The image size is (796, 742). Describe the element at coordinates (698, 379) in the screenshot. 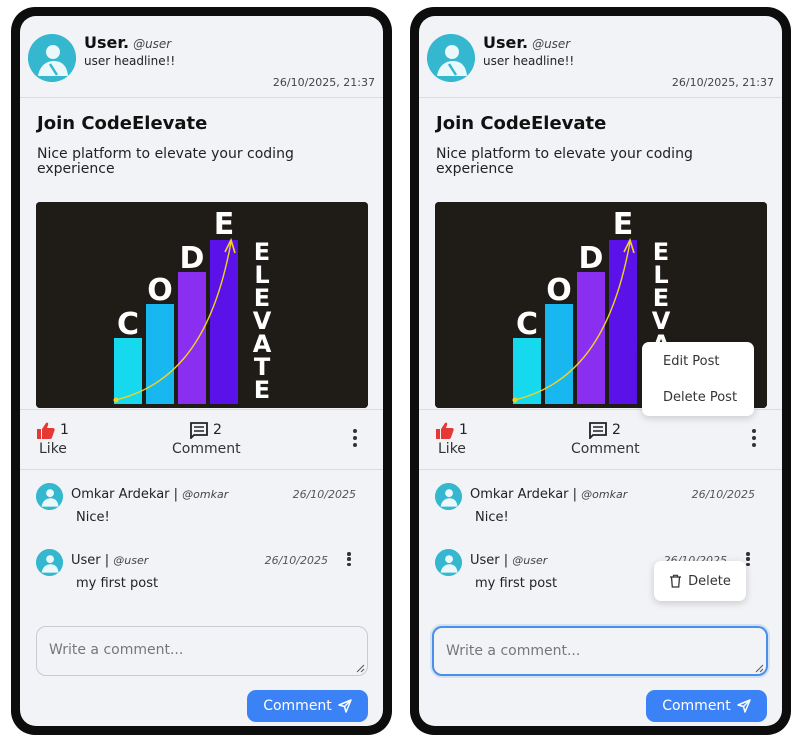

I see `post-options-menu: Edit Post Delete Post` at that location.